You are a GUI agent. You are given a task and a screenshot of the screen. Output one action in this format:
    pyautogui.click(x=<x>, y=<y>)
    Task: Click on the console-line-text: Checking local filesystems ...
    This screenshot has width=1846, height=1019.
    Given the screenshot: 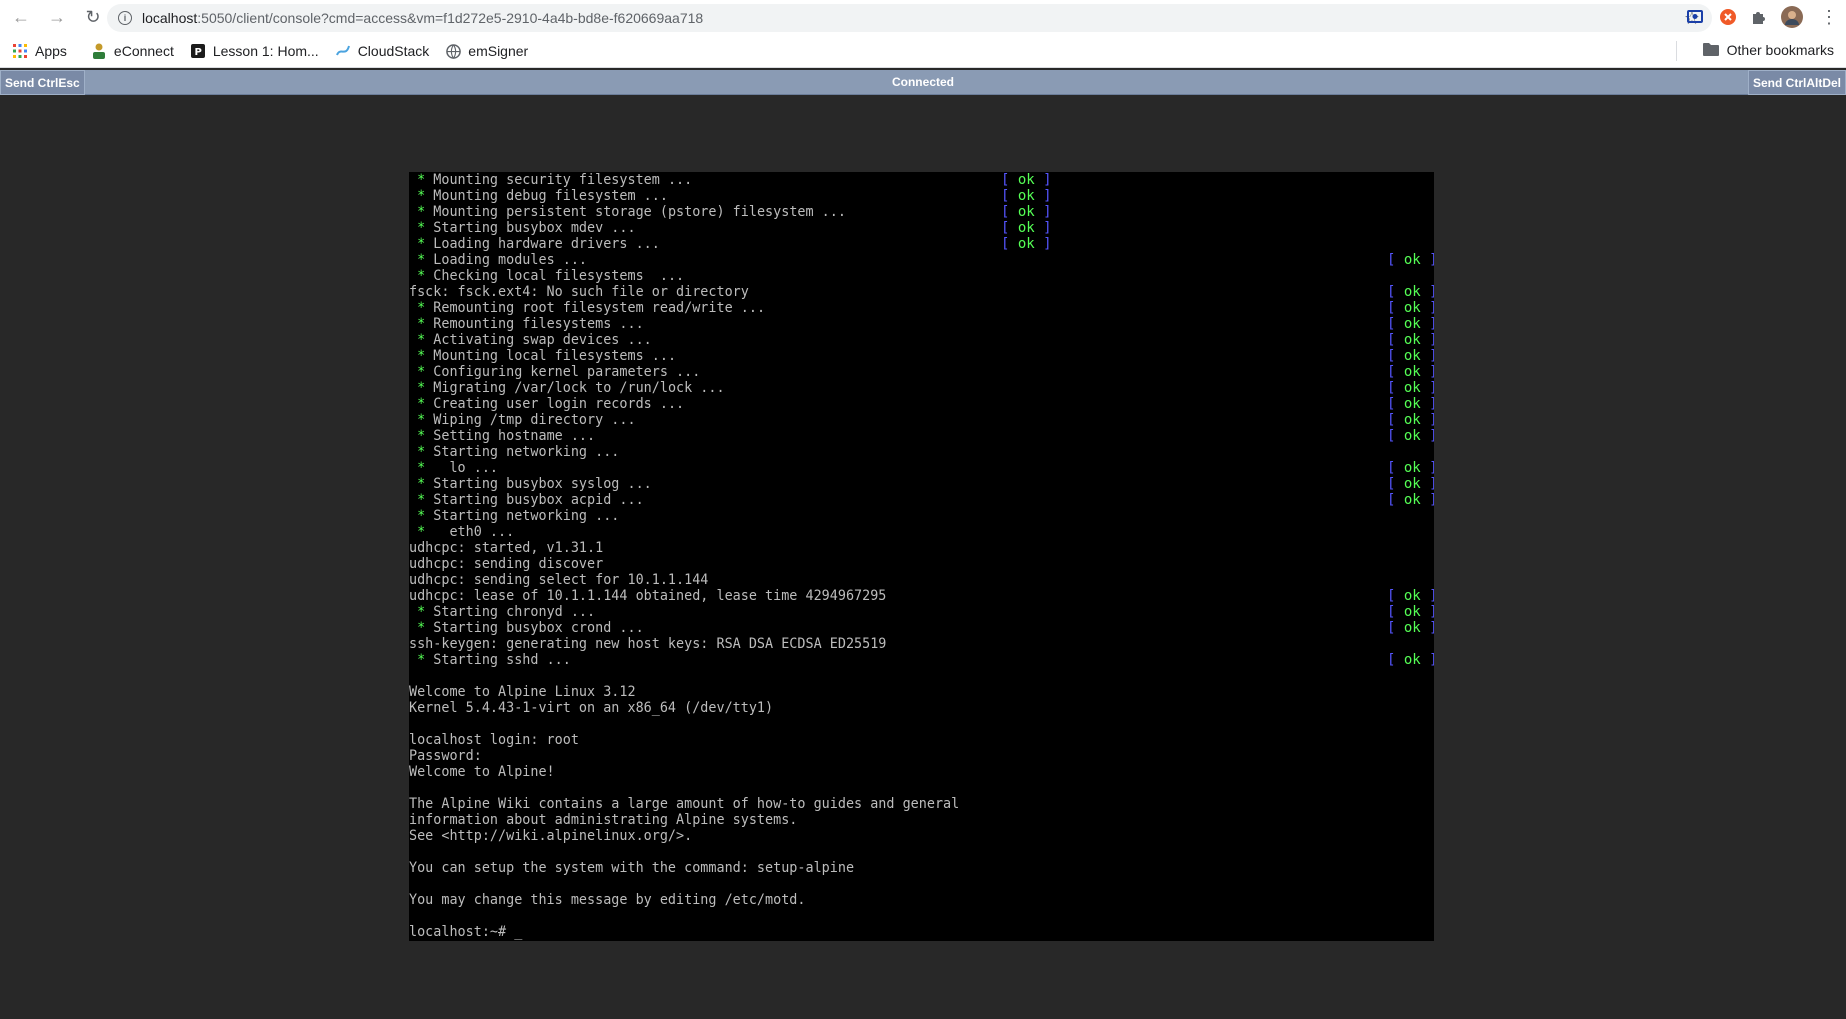 What is the action you would take?
    pyautogui.click(x=559, y=276)
    